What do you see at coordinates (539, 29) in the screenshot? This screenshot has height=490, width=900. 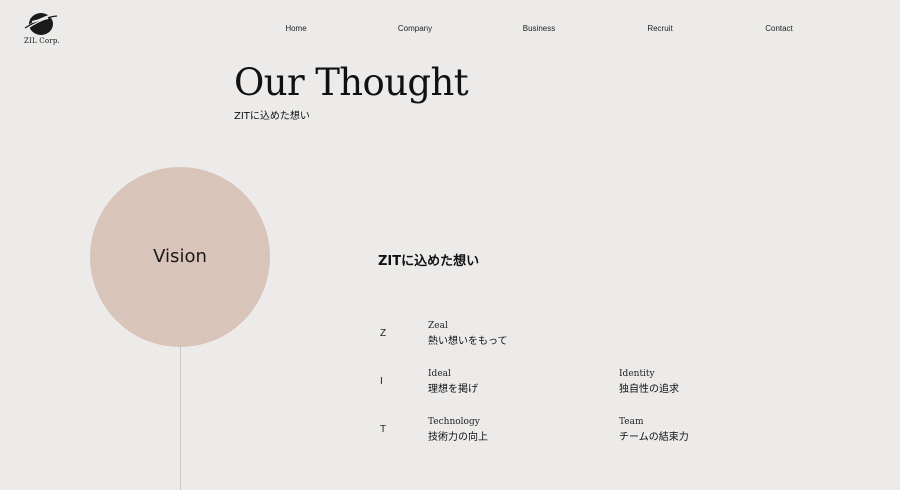 I see `nav-business: Business` at bounding box center [539, 29].